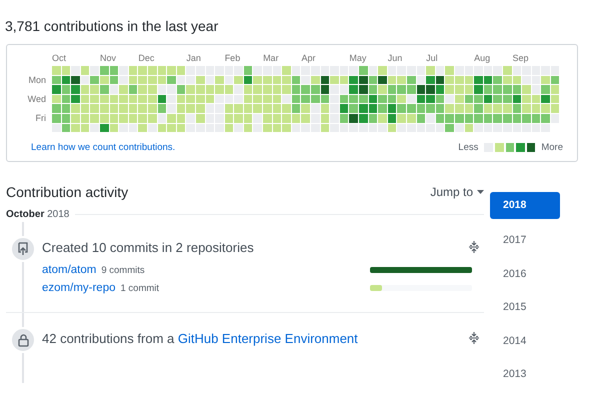 This screenshot has width=600, height=400. What do you see at coordinates (38, 214) in the screenshot?
I see `month-heading: October 2018` at bounding box center [38, 214].